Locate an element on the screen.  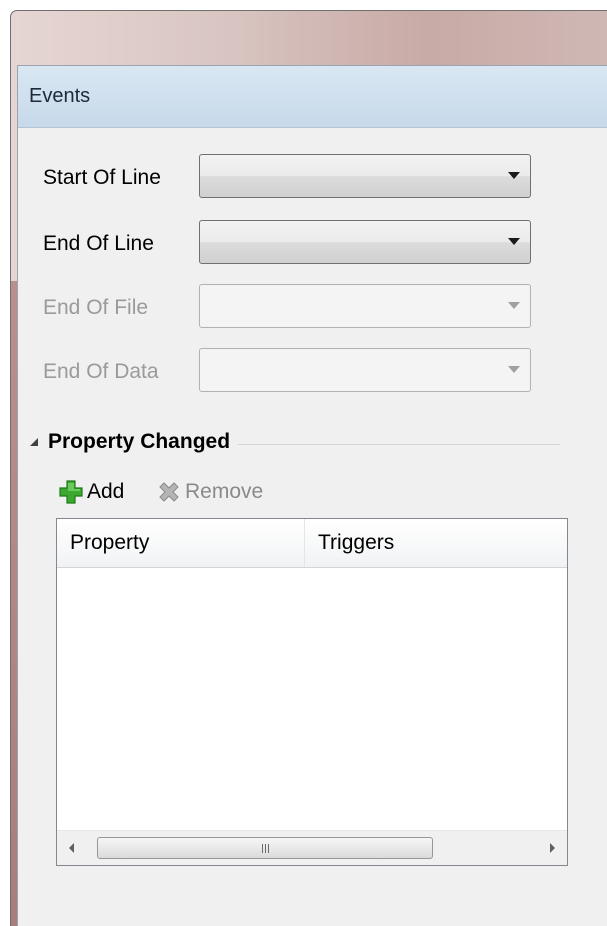
property-changed-title: Property Changed is located at coordinates (143, 442).